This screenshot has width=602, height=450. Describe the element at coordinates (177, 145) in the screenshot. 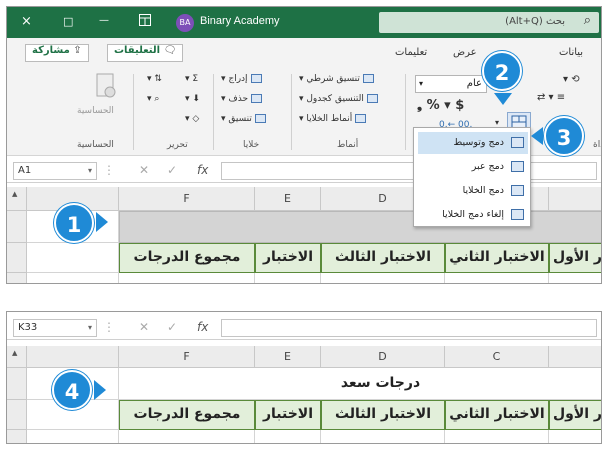

I see `editing-group-label: تحرير` at that location.